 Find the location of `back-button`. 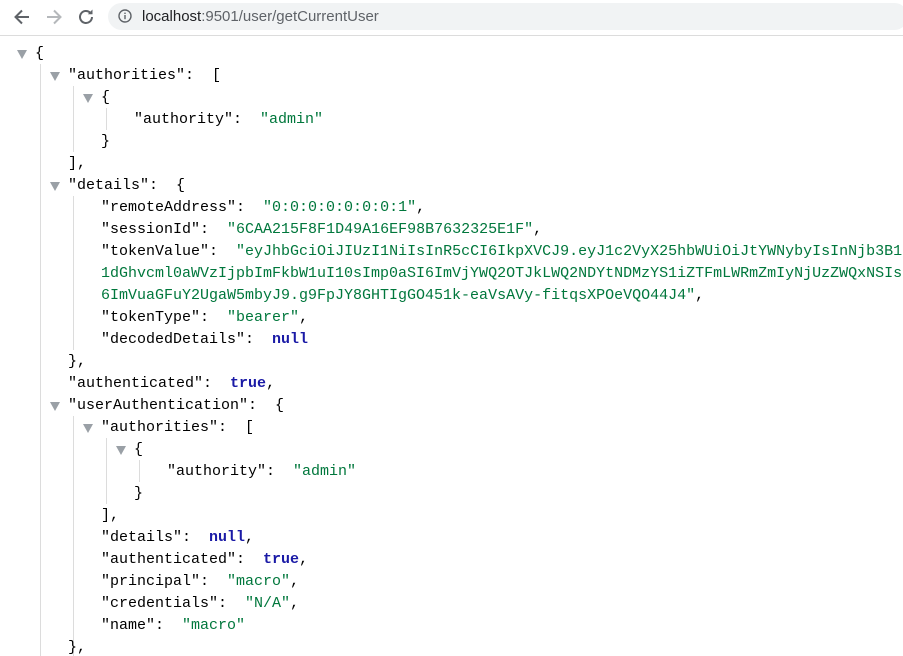

back-button is located at coordinates (22, 17).